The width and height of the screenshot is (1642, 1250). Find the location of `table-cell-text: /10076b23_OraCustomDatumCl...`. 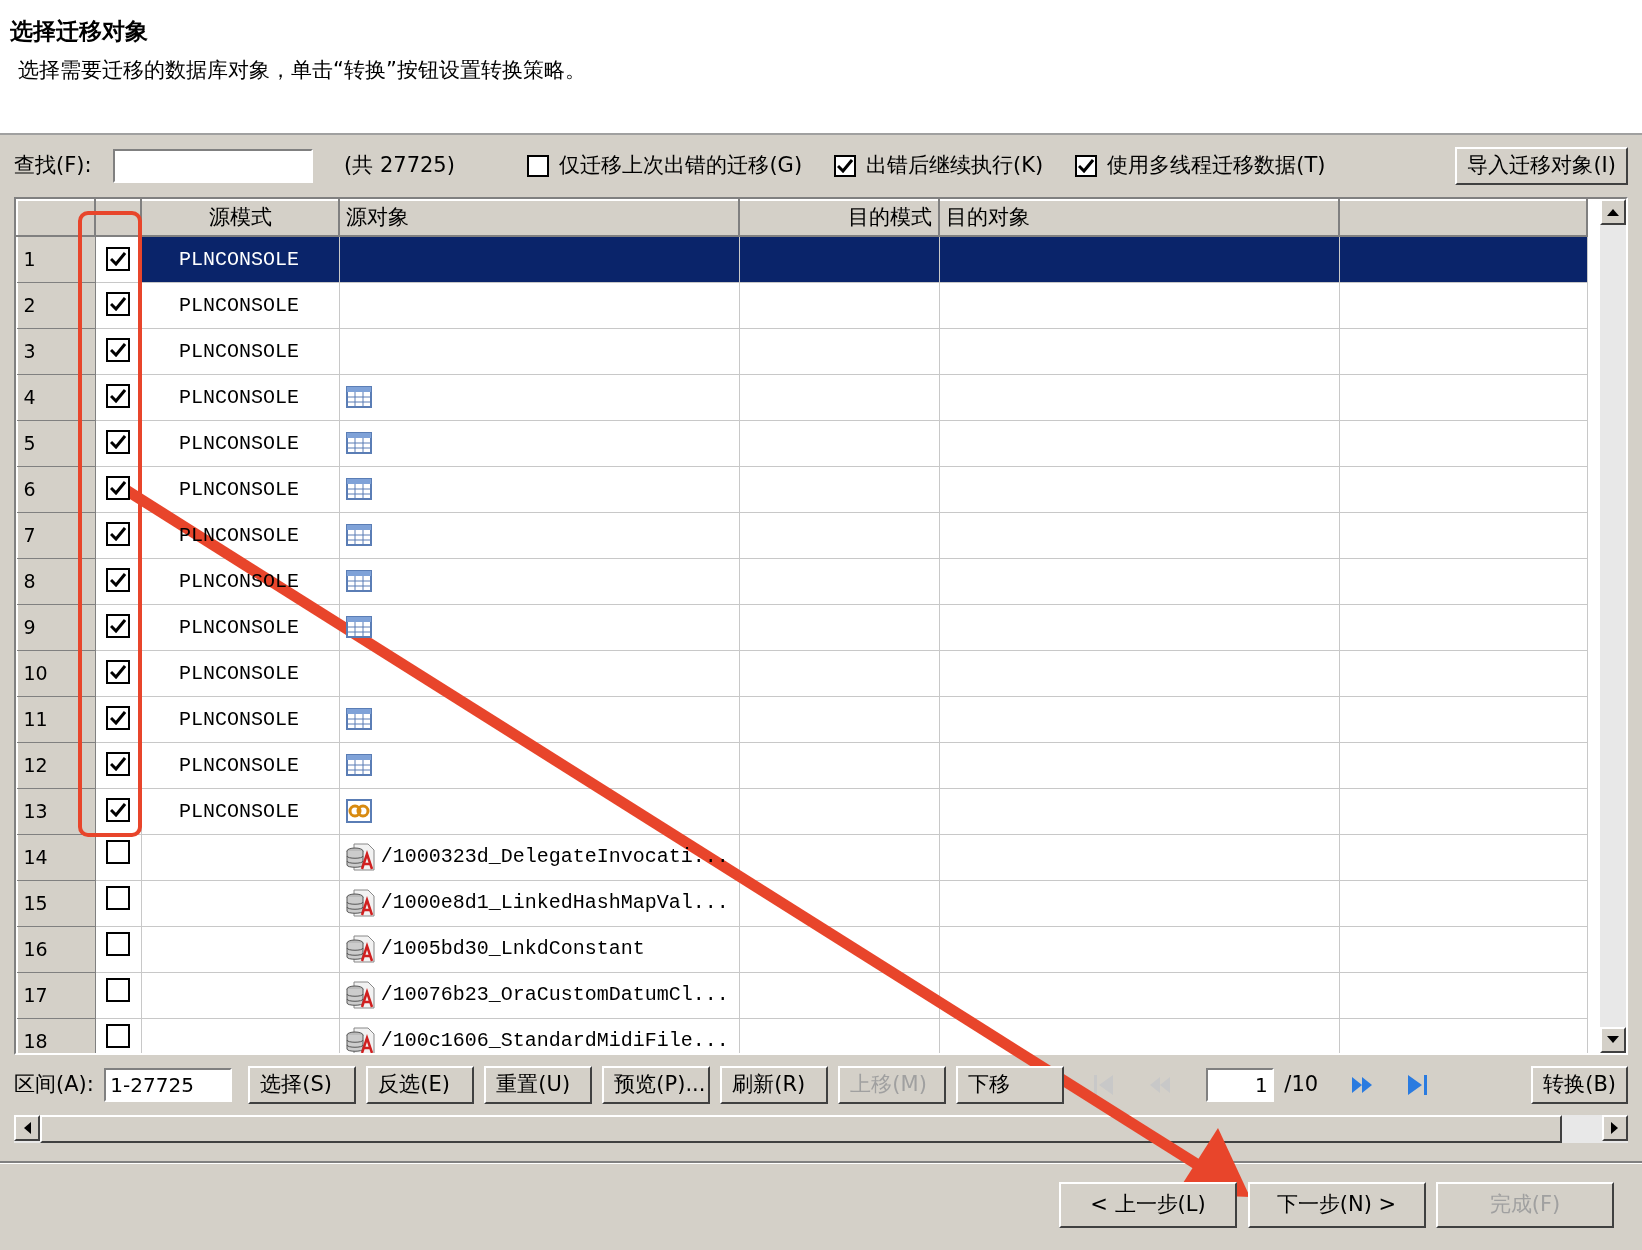

table-cell-text: /10076b23_OraCustomDatumCl... is located at coordinates (554, 995).